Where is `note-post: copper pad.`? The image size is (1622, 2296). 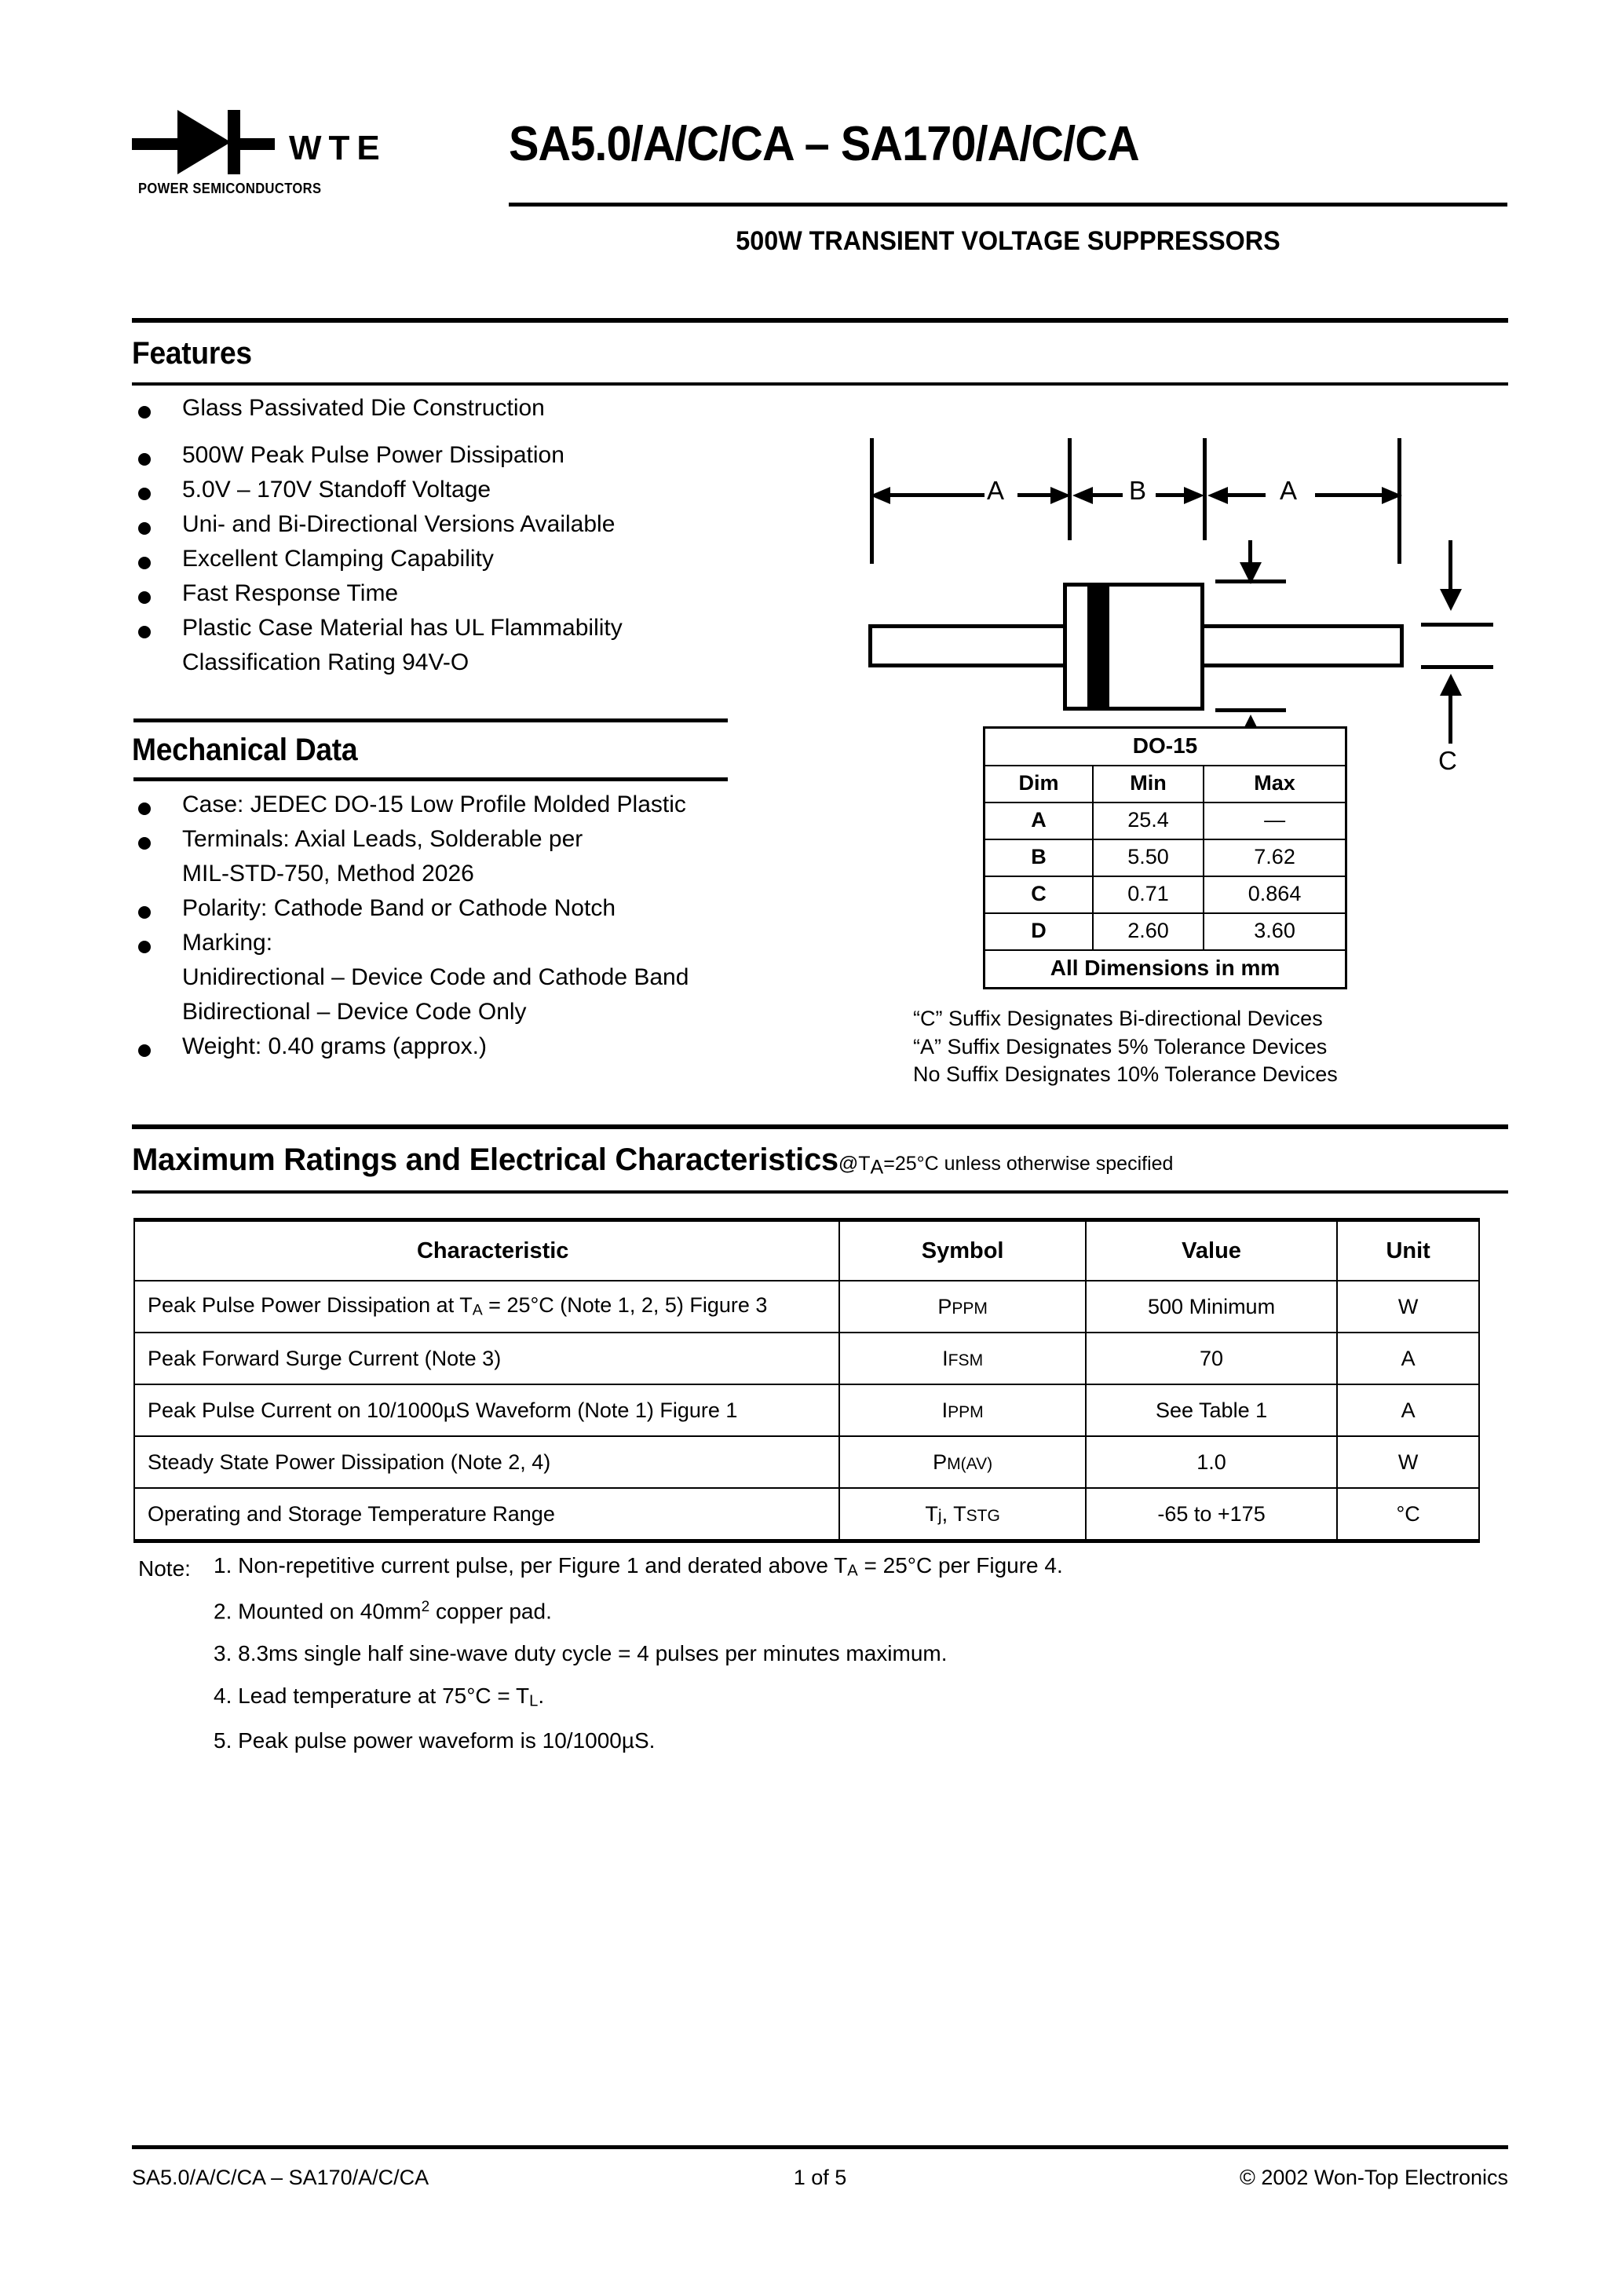 note-post: copper pad. is located at coordinates (491, 1611).